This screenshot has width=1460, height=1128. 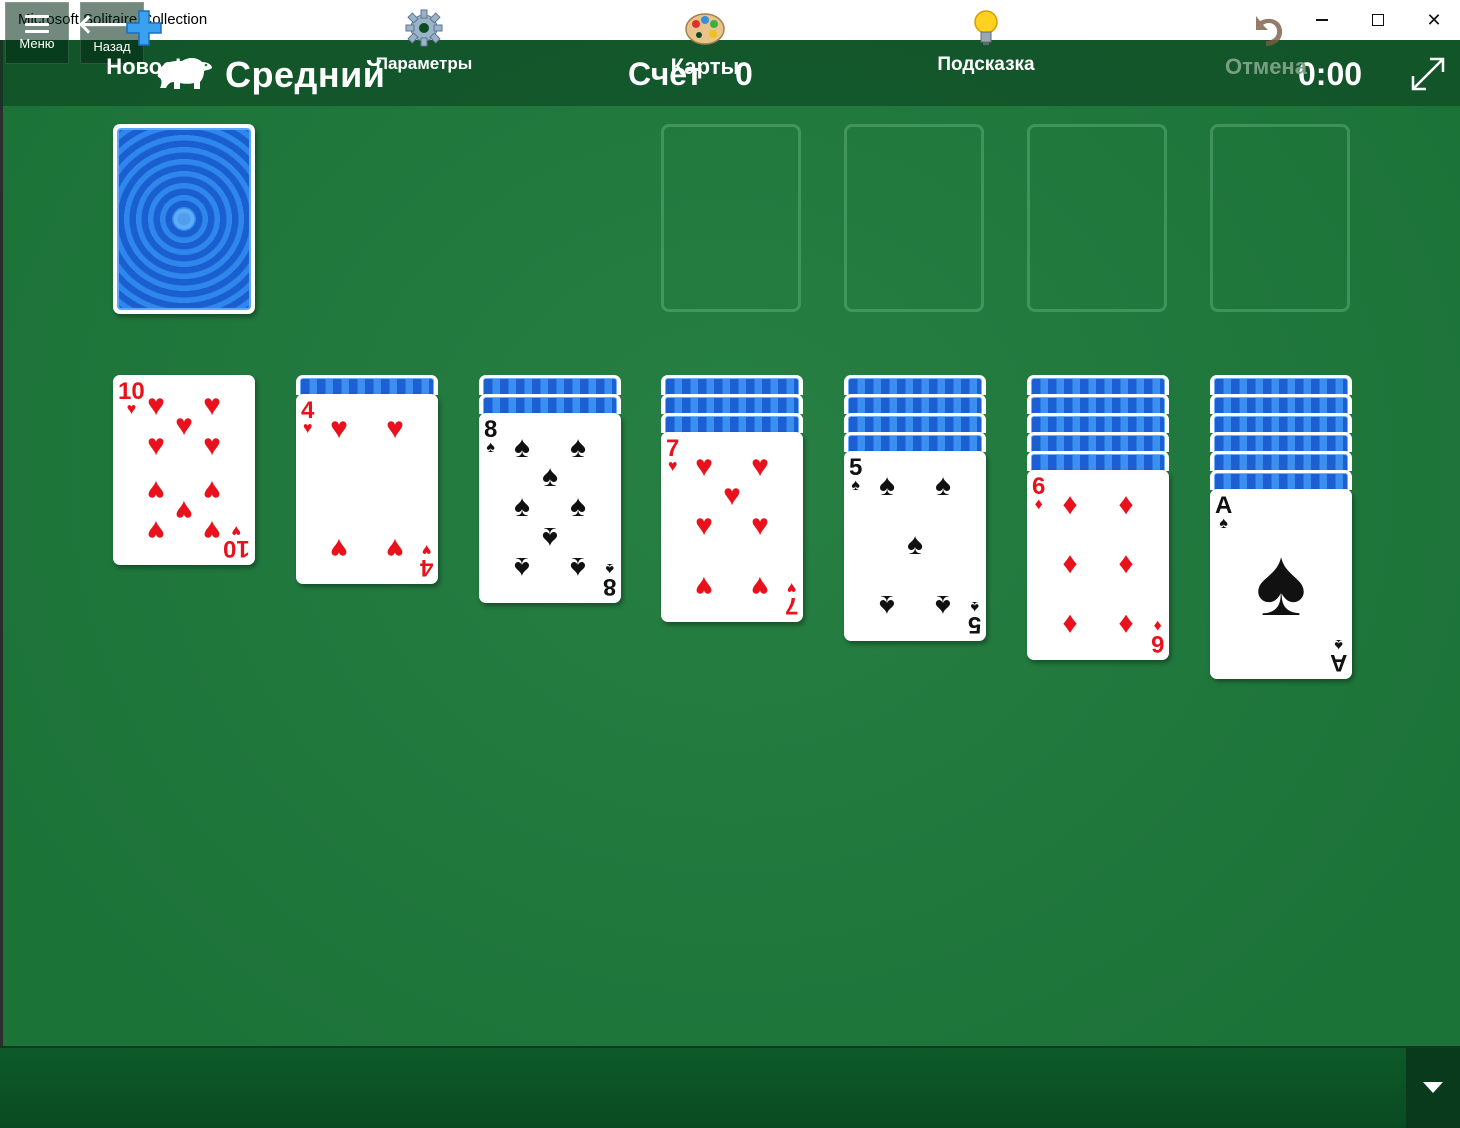 What do you see at coordinates (37, 43) in the screenshot?
I see `menu-label: Меню` at bounding box center [37, 43].